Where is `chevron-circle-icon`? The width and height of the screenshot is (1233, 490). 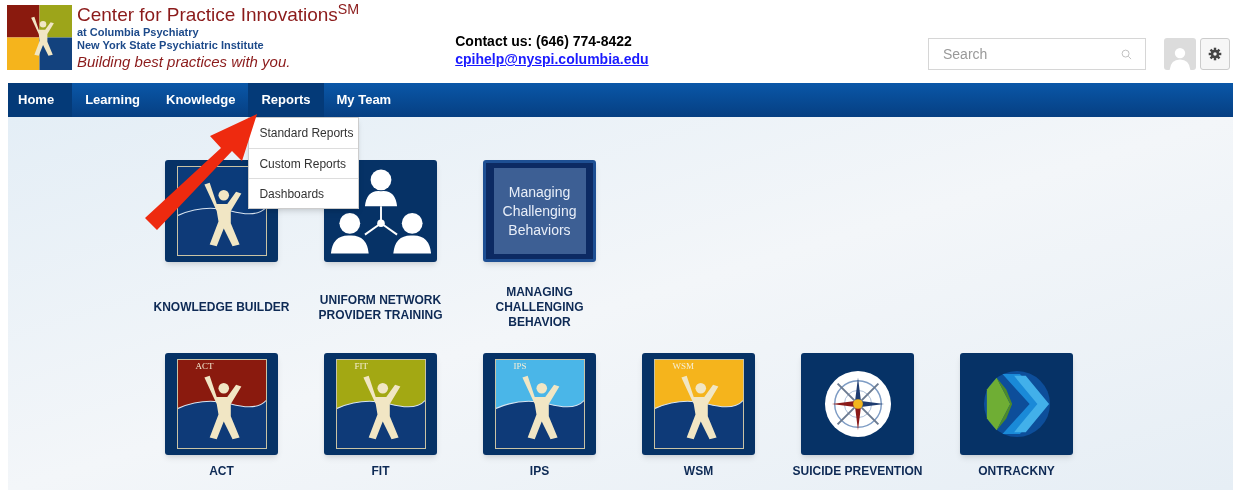 chevron-circle-icon is located at coordinates (1016, 404).